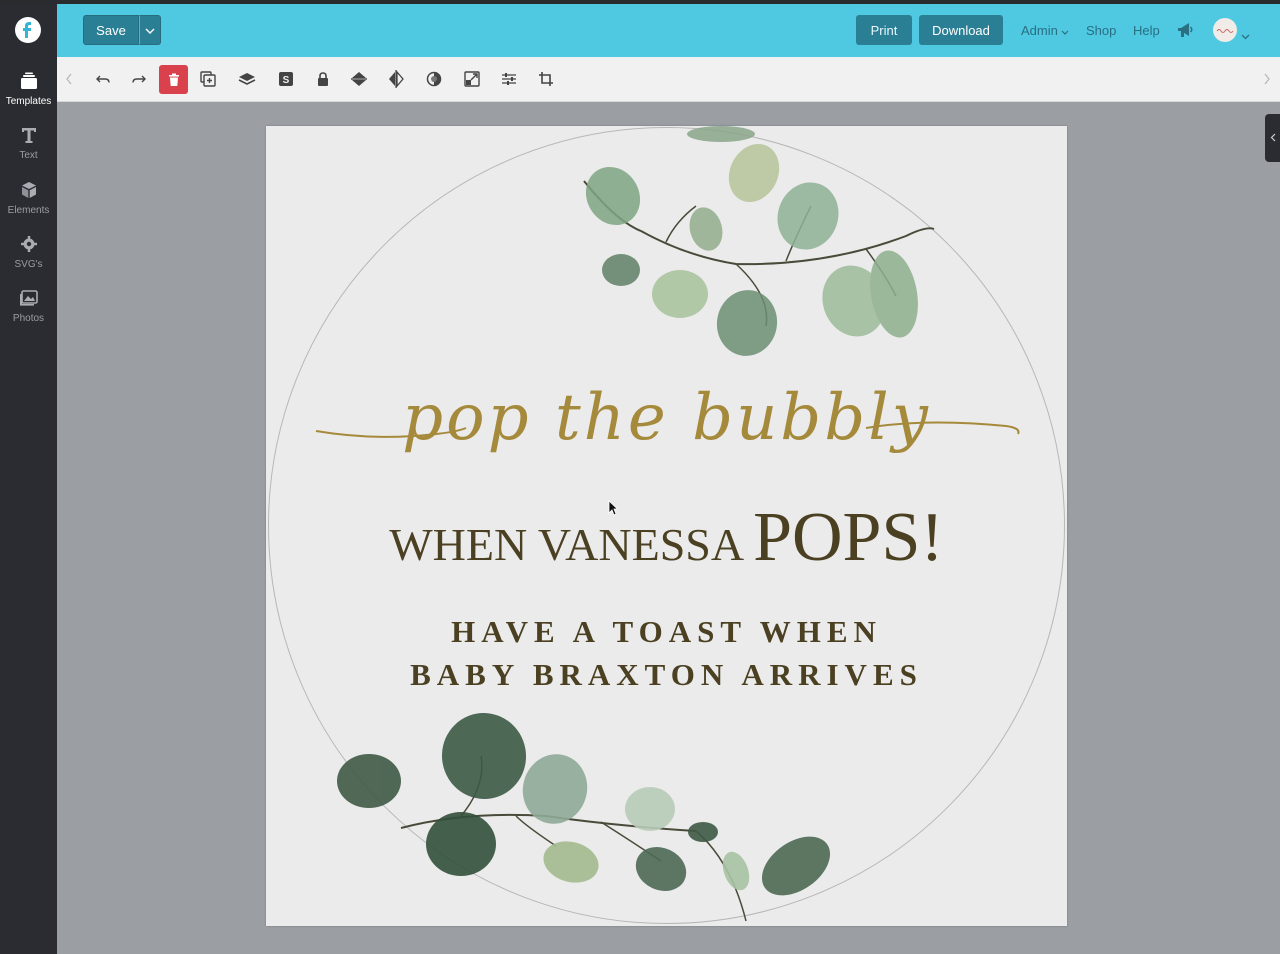 The height and width of the screenshot is (954, 1280). I want to click on adjust-icon, so click(509, 79).